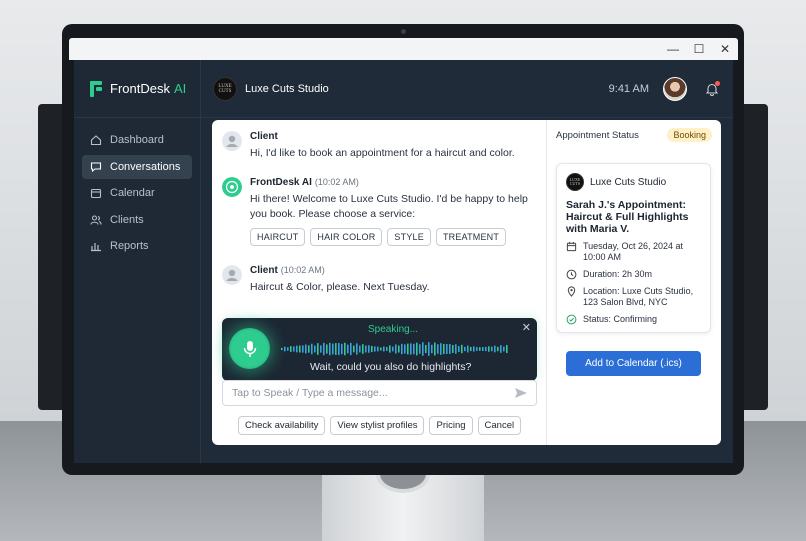  What do you see at coordinates (137, 220) in the screenshot?
I see `sidebar-item-clients: Clients` at bounding box center [137, 220].